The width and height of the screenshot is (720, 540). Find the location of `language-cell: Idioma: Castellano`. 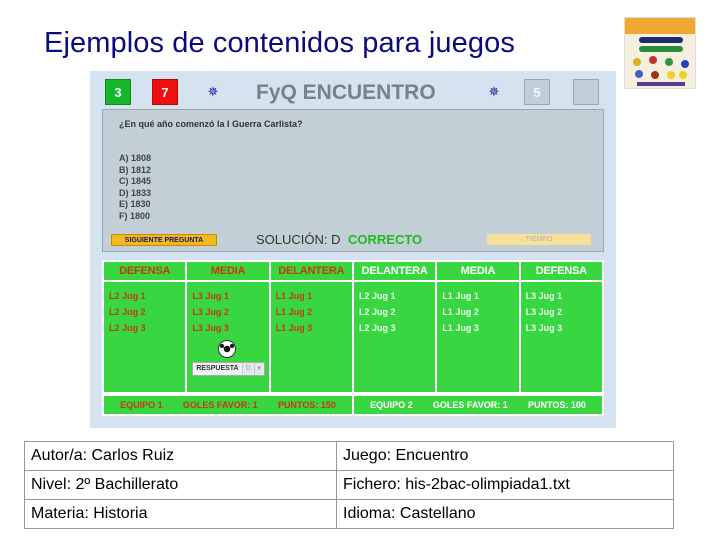

language-cell: Idioma: Castellano is located at coordinates (505, 514).